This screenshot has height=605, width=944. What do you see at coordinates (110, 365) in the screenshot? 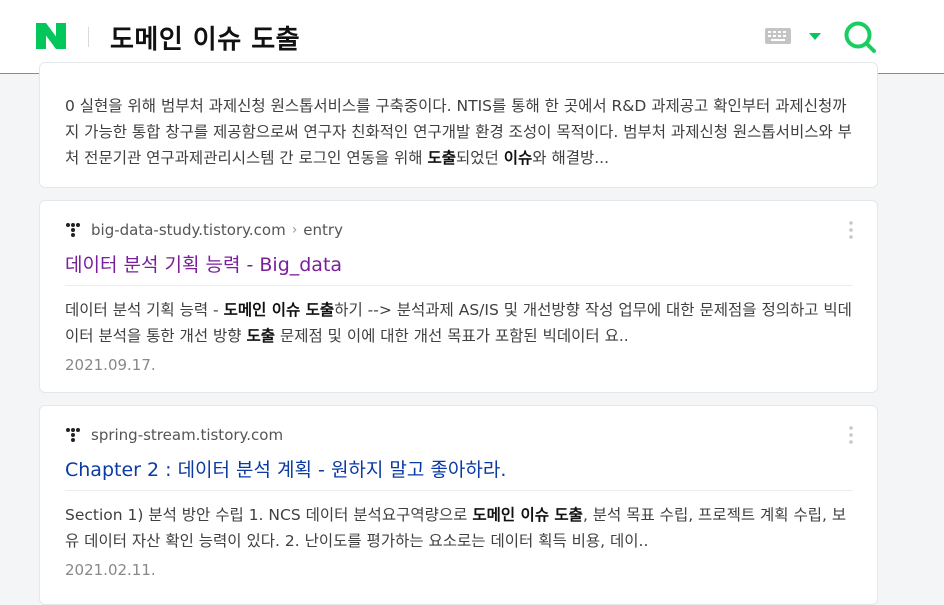
I see `result-date: 2021.09.17.` at bounding box center [110, 365].